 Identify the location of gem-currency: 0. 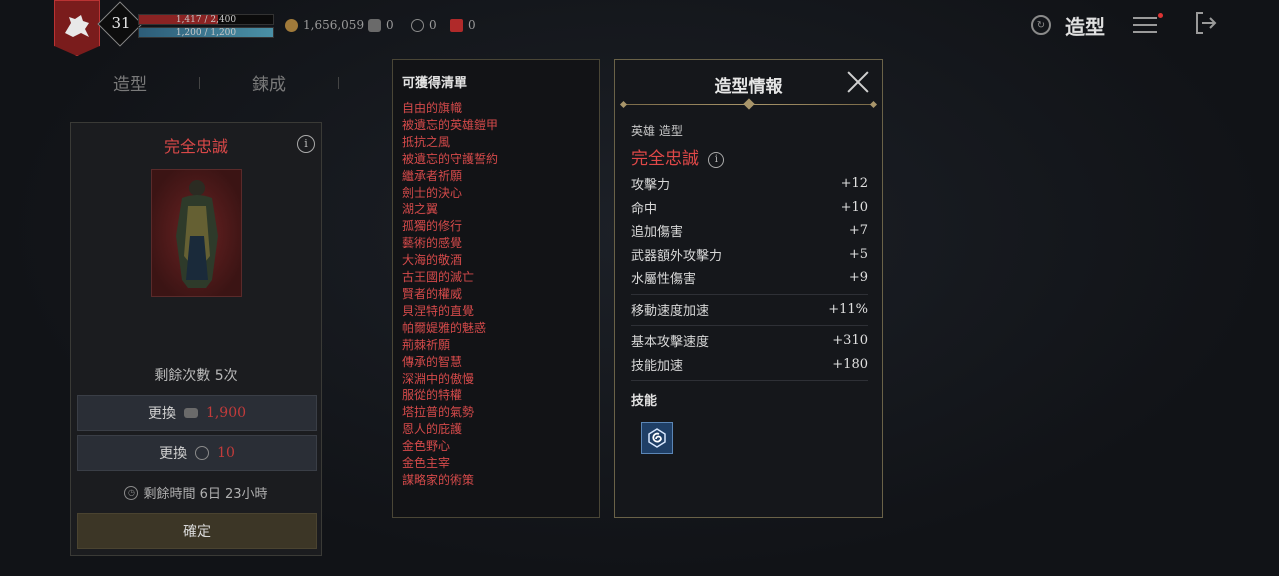
(463, 25).